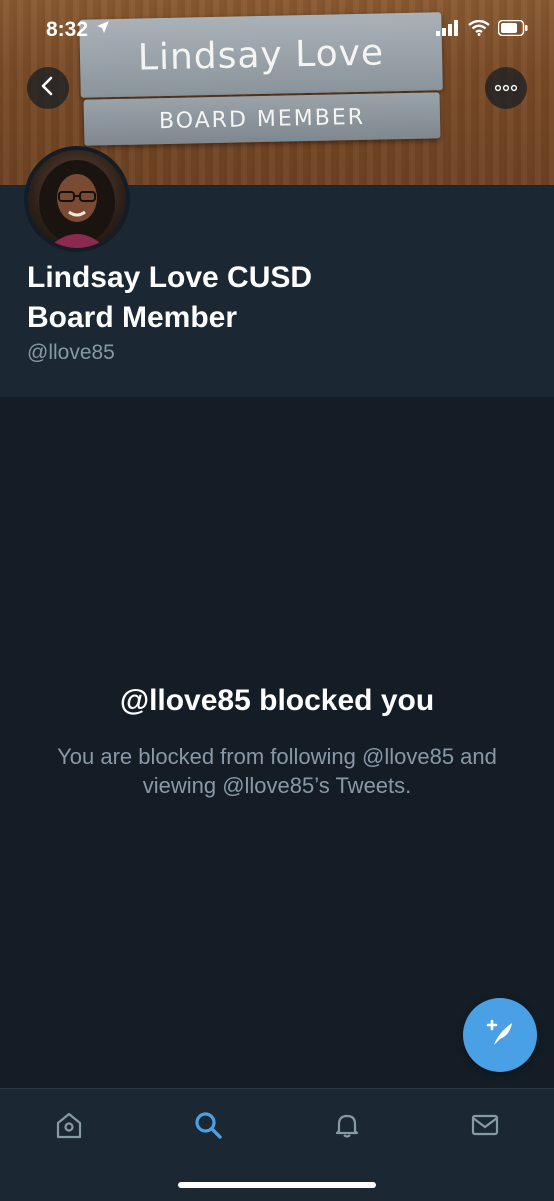  I want to click on compose-tweet-button, so click(500, 1035).